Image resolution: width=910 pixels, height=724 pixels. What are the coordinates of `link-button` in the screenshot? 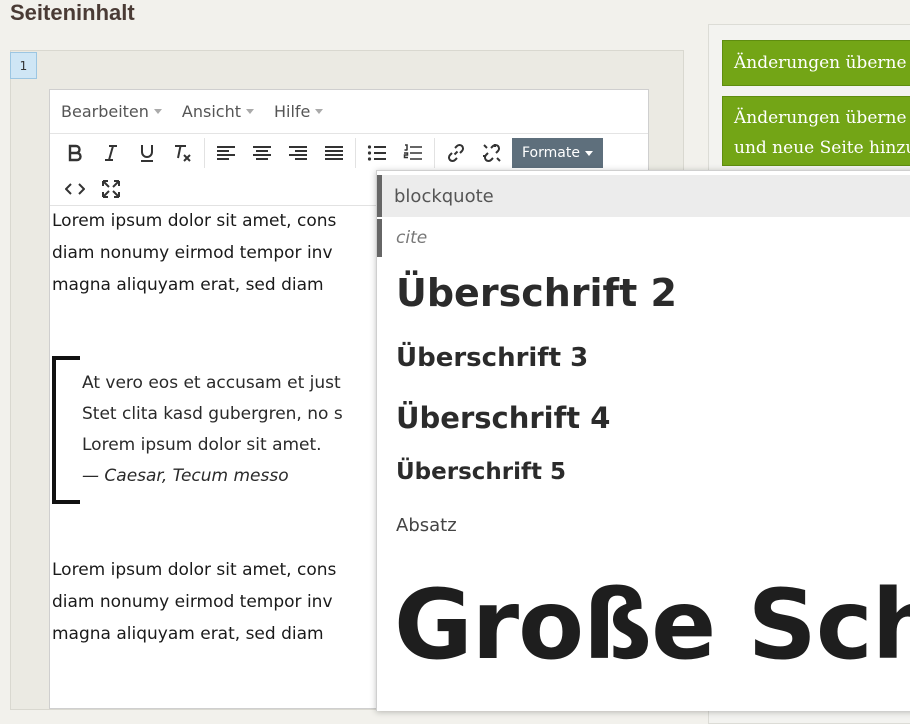 It's located at (456, 153).